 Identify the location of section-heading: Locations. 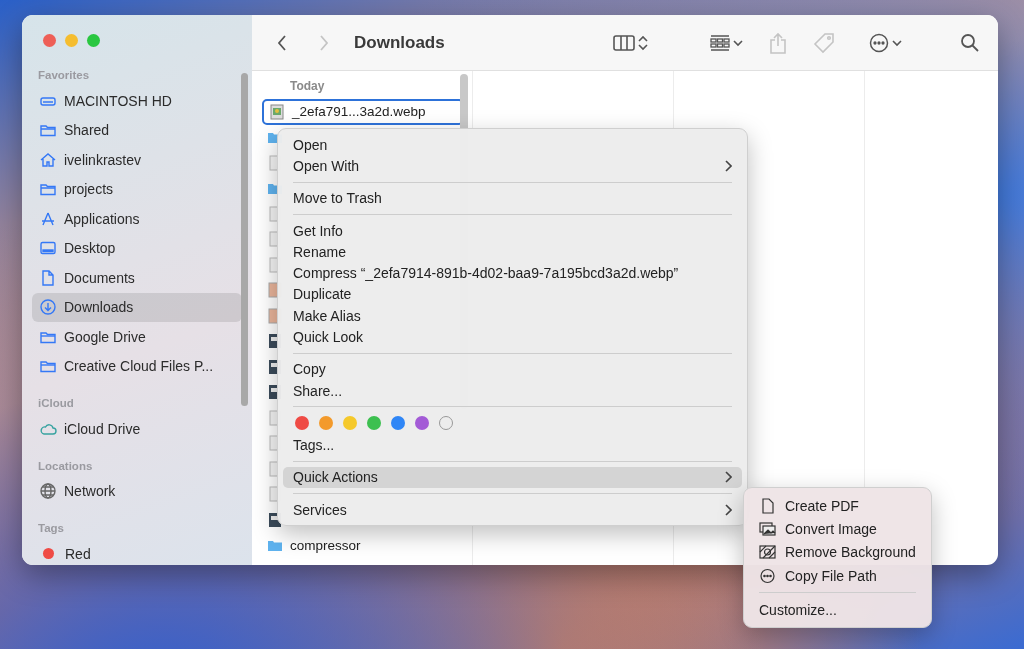
(65, 465).